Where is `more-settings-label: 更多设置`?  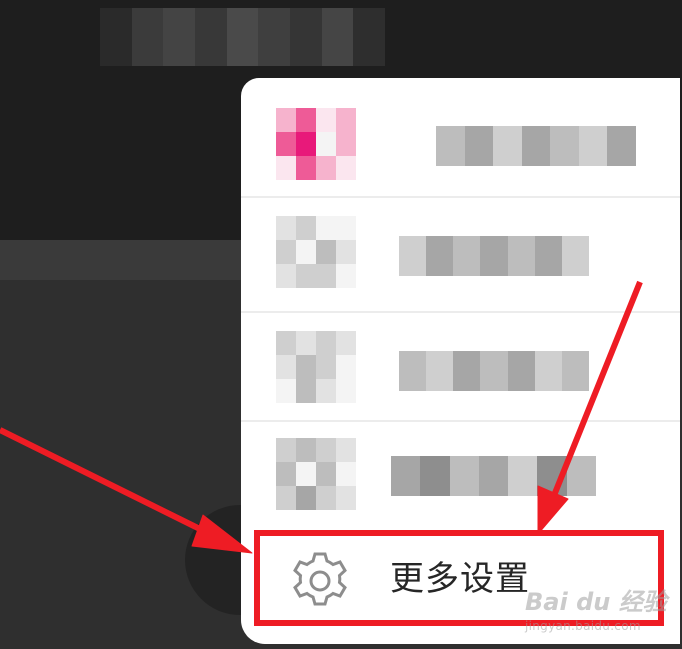 more-settings-label: 更多设置 is located at coordinates (460, 579).